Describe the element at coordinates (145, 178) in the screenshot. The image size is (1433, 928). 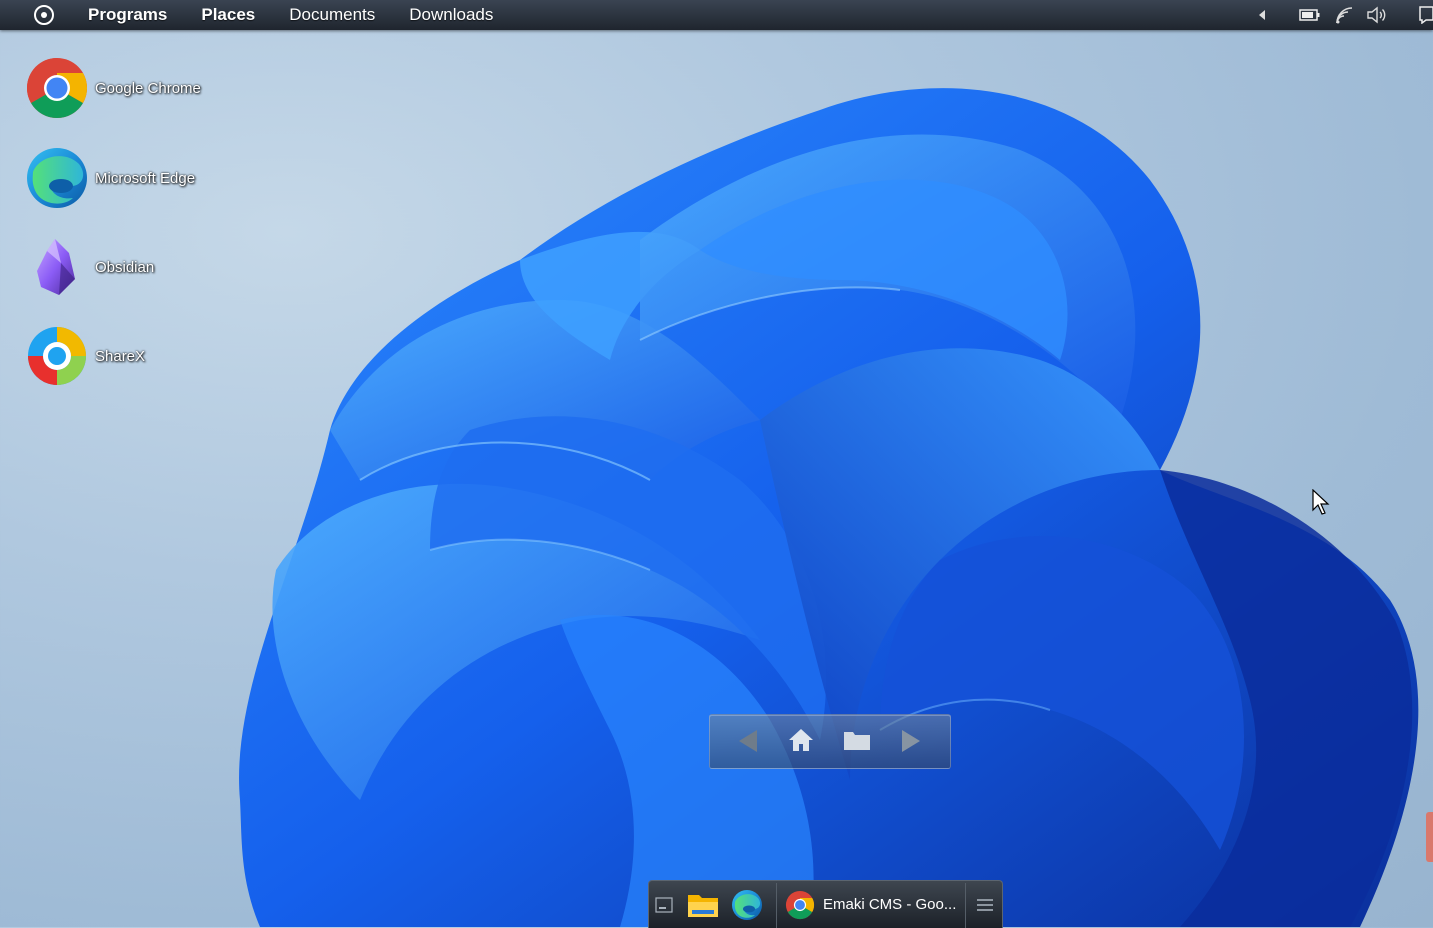
I see `desktop-icon-label: Microsoft Edge` at that location.